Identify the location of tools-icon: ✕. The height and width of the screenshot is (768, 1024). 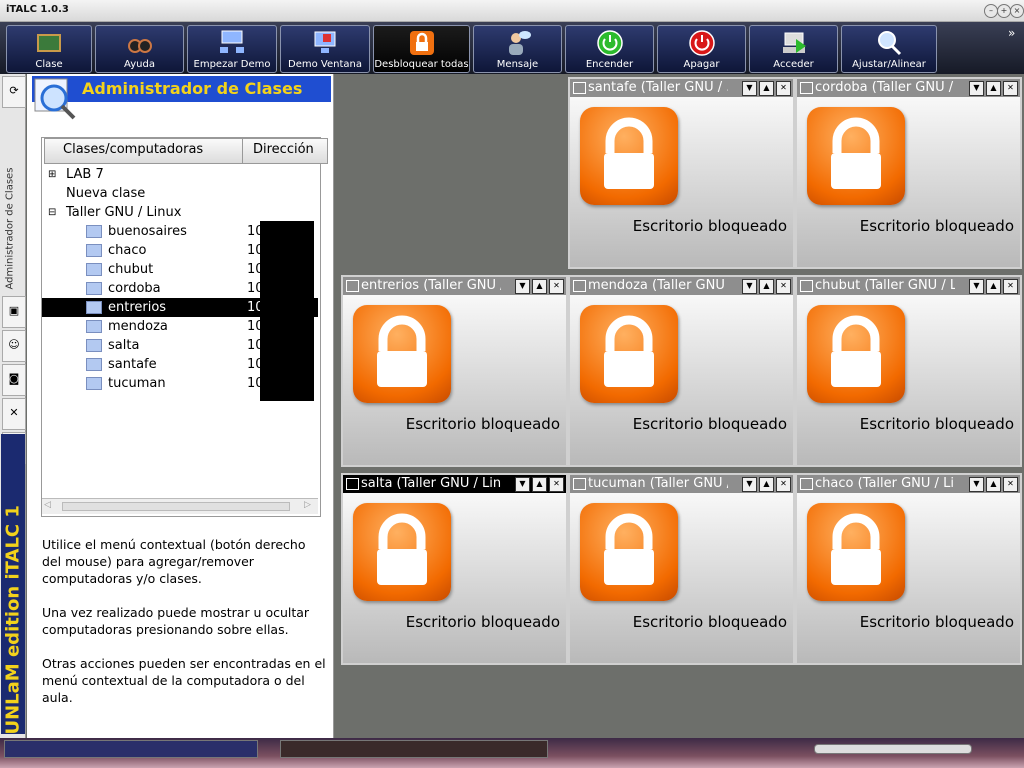
(14, 412).